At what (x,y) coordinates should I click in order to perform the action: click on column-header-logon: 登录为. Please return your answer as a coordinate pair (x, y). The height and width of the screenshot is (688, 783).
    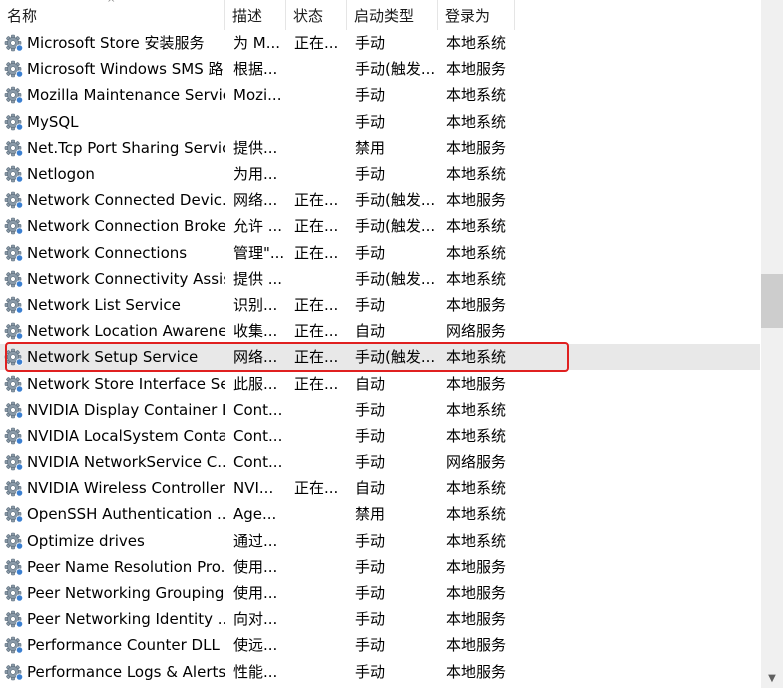
    Looking at the image, I should click on (476, 15).